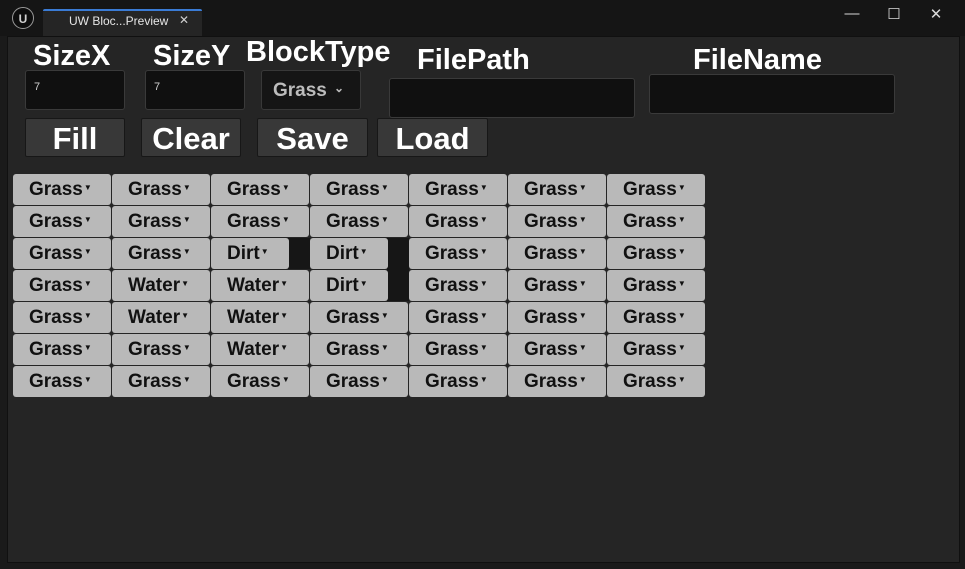 This screenshot has height=569, width=965. Describe the element at coordinates (432, 137) in the screenshot. I see `load-button: Load` at that location.